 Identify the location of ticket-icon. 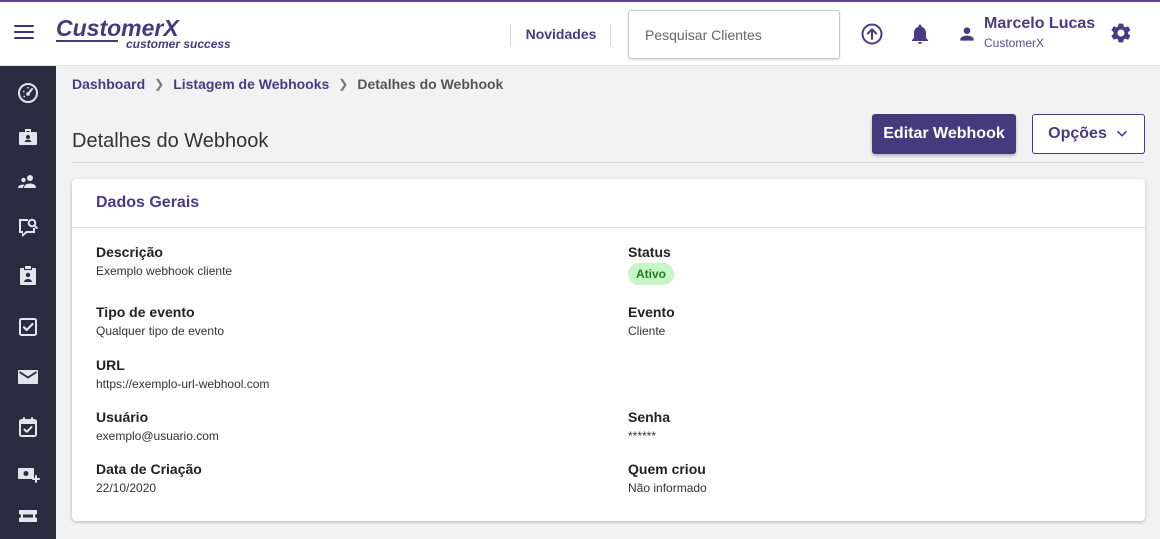
(28, 516).